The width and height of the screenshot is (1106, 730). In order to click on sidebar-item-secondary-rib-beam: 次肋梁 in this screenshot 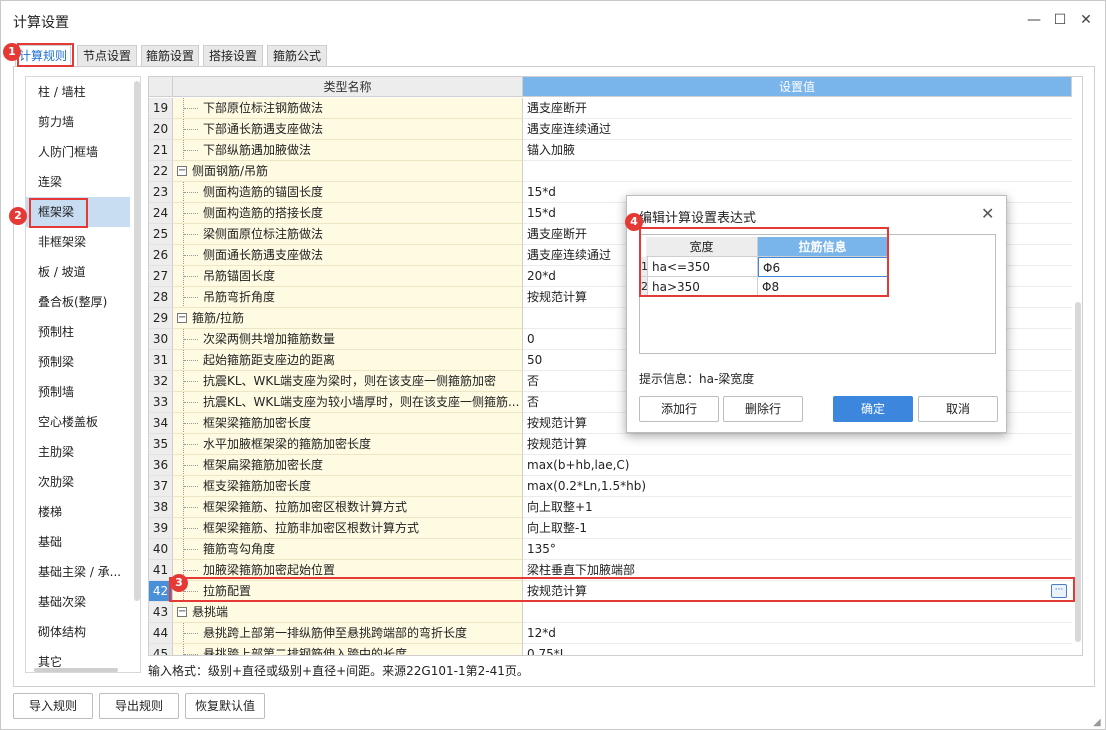, I will do `click(78, 482)`.